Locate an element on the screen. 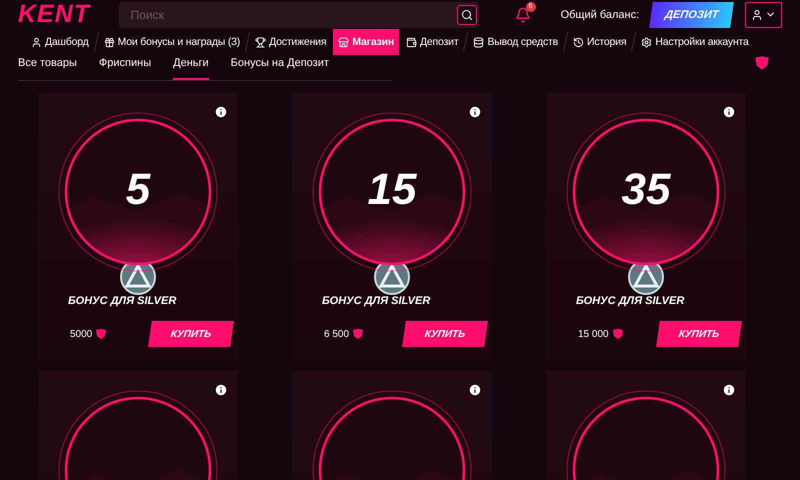 This screenshot has height=480, width=800. clock-icon is located at coordinates (578, 42).